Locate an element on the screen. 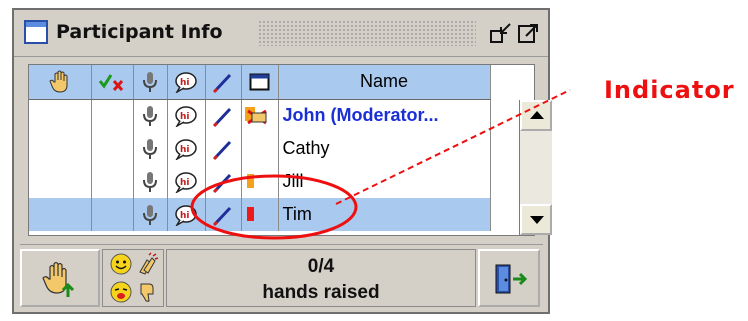 The width and height of the screenshot is (748, 321). annotation-pointer is located at coordinates (453, 147).